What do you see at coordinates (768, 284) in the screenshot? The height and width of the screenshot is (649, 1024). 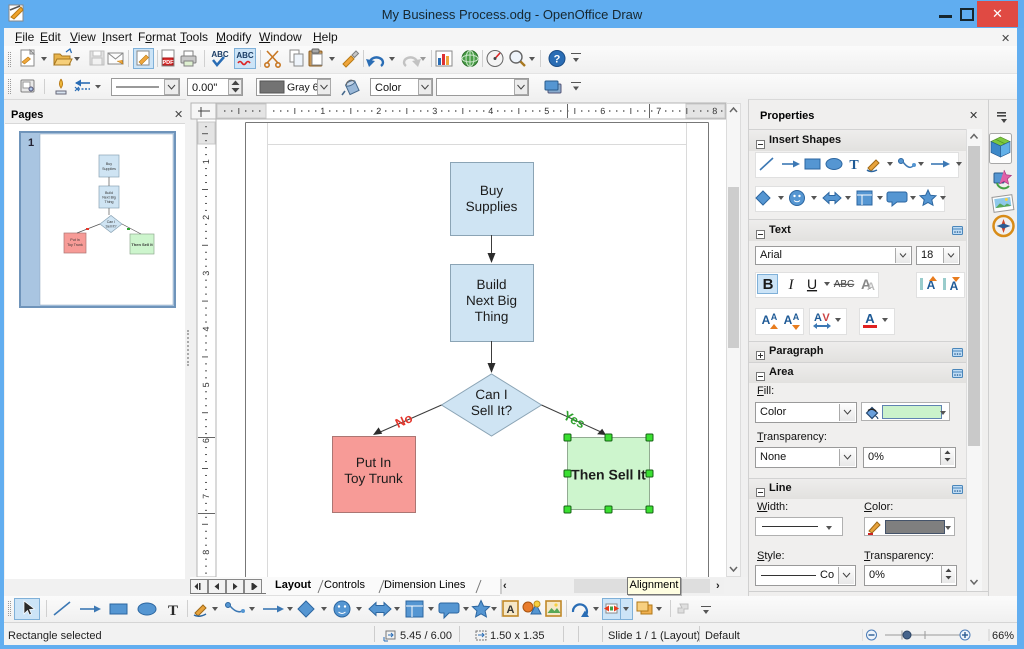 I see `svg-text: B` at bounding box center [768, 284].